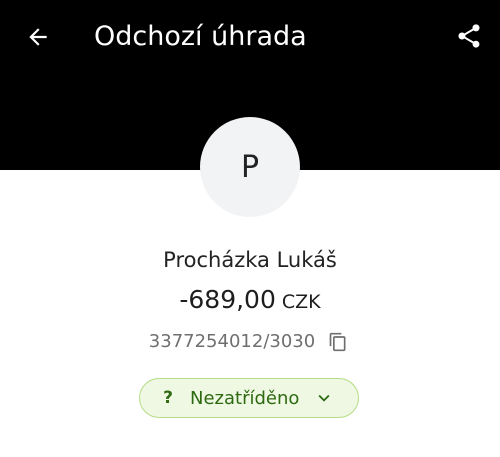 Image resolution: width=500 pixels, height=457 pixels. I want to click on page-title: Odchozí úhrada, so click(200, 36).